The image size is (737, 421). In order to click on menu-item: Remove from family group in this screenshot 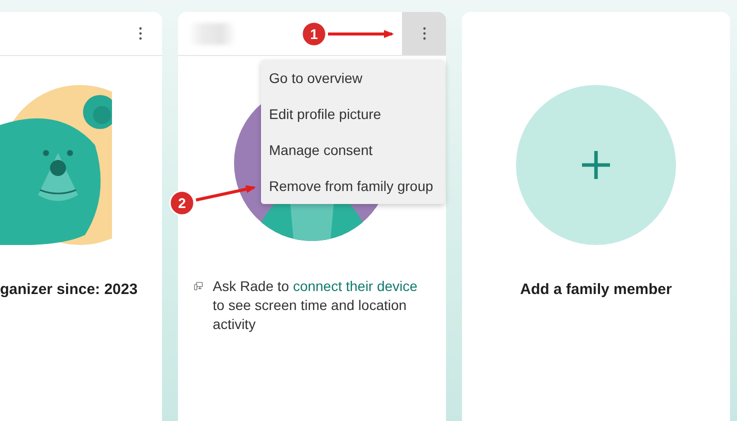, I will do `click(353, 186)`.